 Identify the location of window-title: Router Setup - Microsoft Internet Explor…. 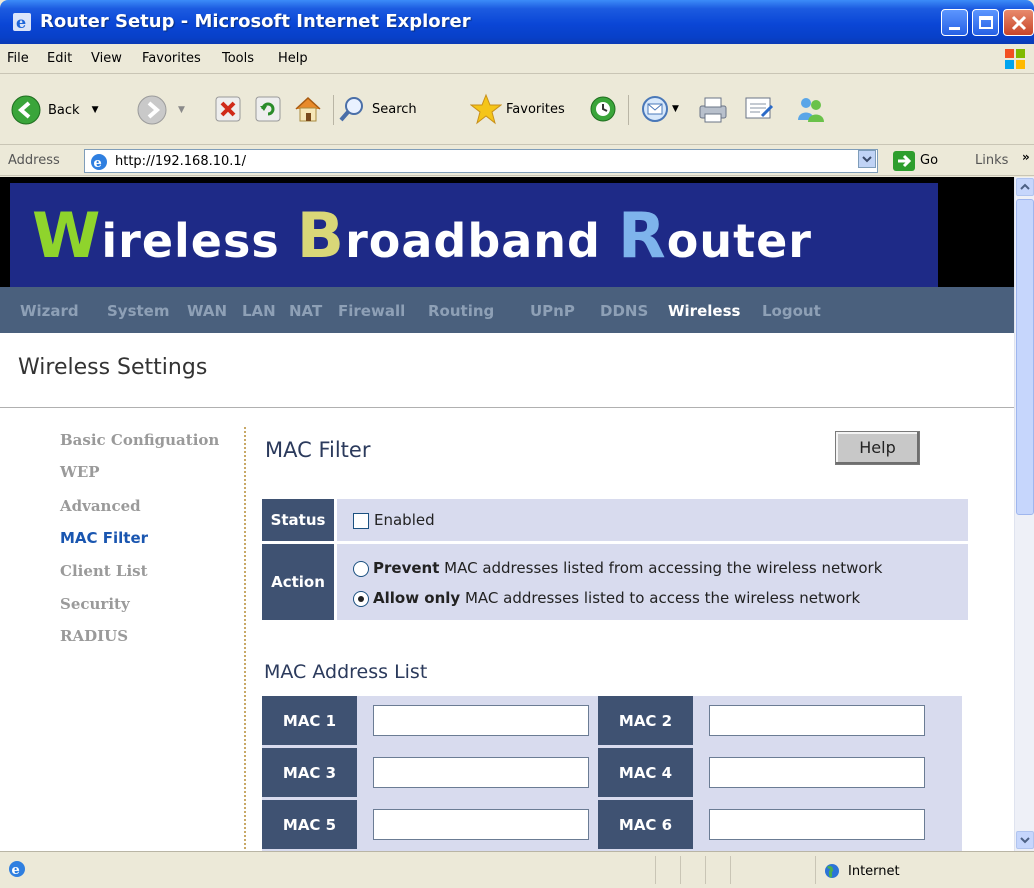
(255, 21).